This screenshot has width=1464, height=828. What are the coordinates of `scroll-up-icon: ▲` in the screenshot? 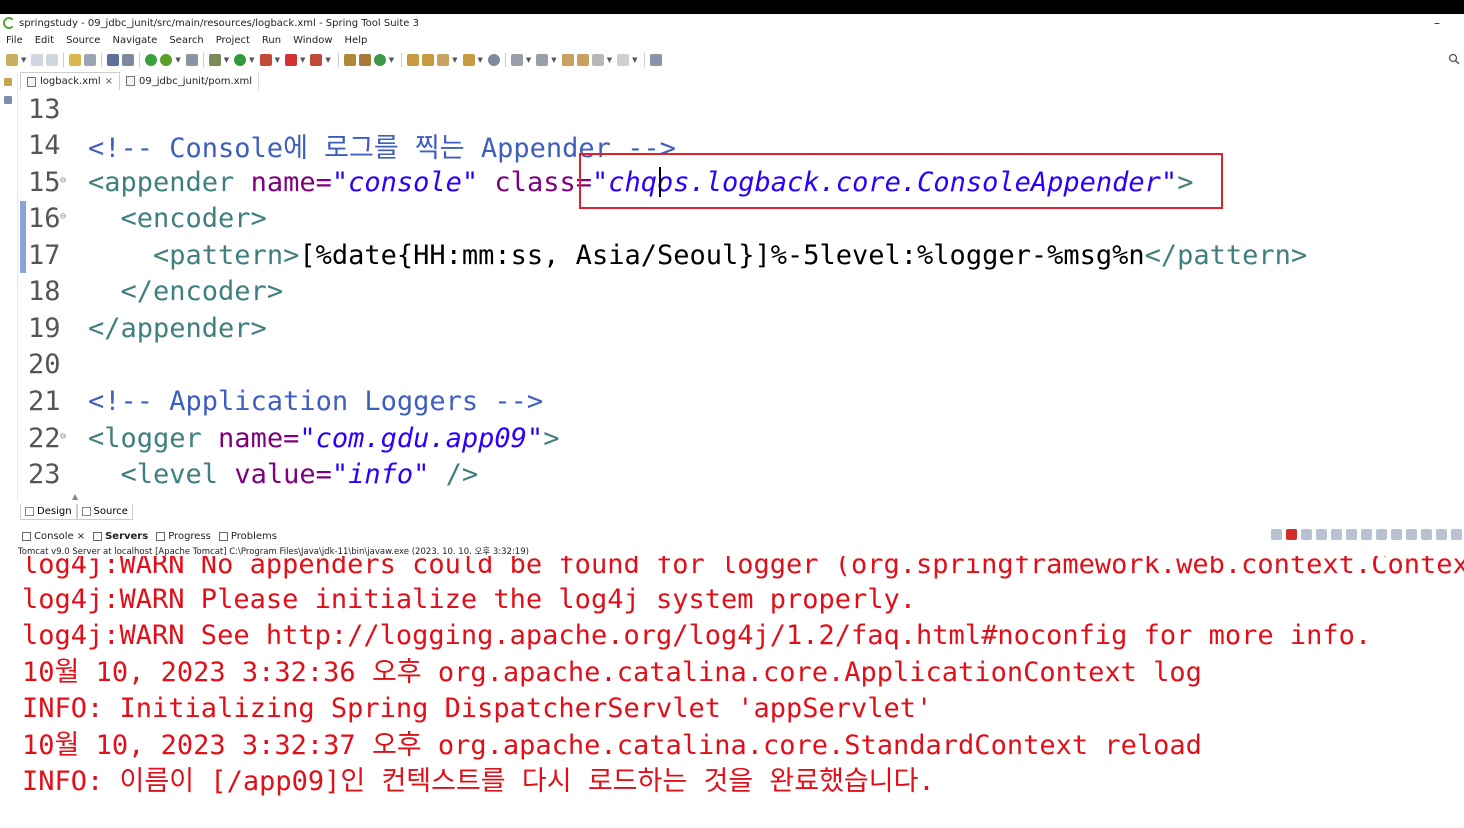 It's located at (75, 496).